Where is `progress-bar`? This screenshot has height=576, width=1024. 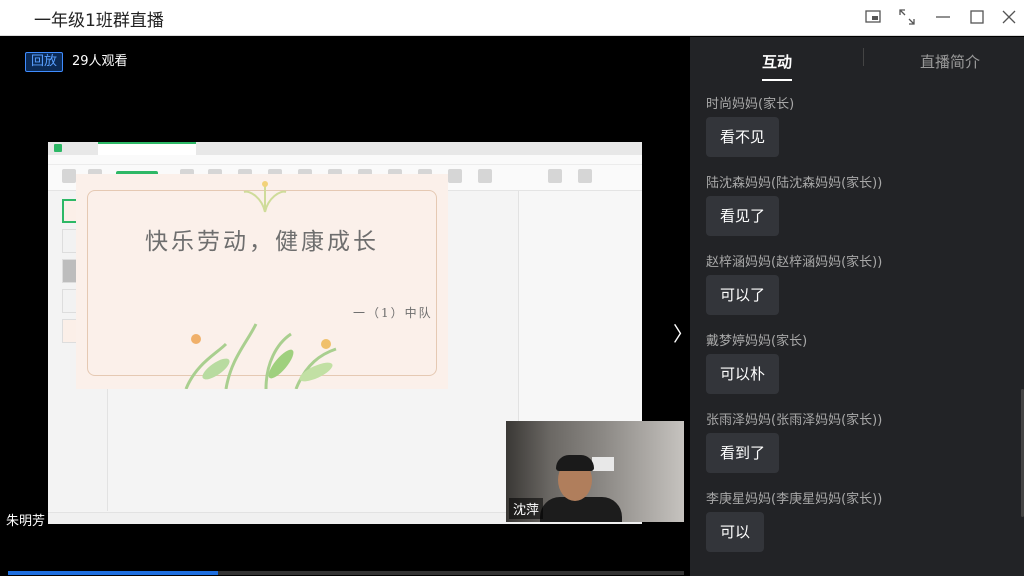
progress-bar is located at coordinates (346, 573).